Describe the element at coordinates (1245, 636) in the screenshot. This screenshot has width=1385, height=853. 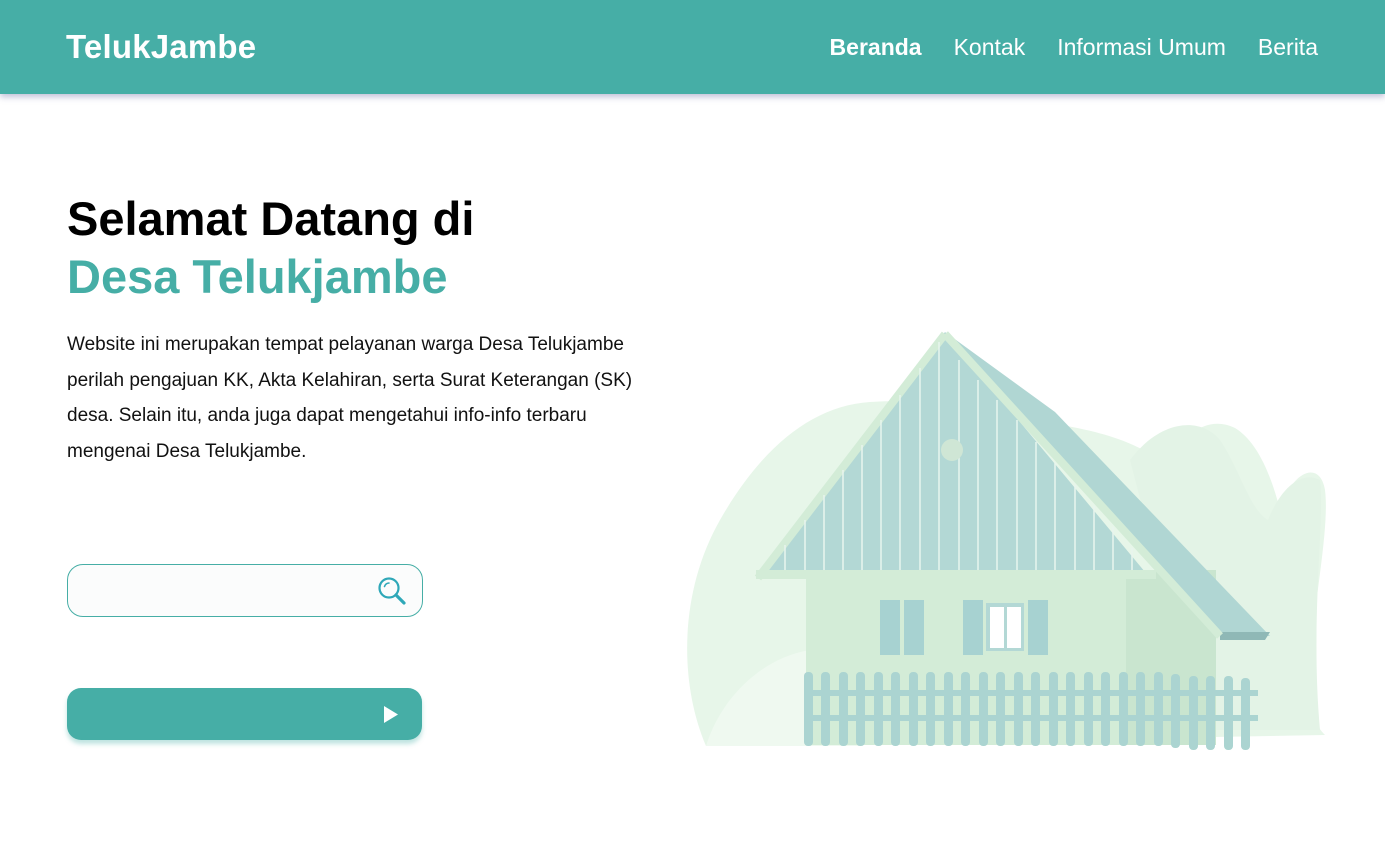
I see `roof-edge` at that location.